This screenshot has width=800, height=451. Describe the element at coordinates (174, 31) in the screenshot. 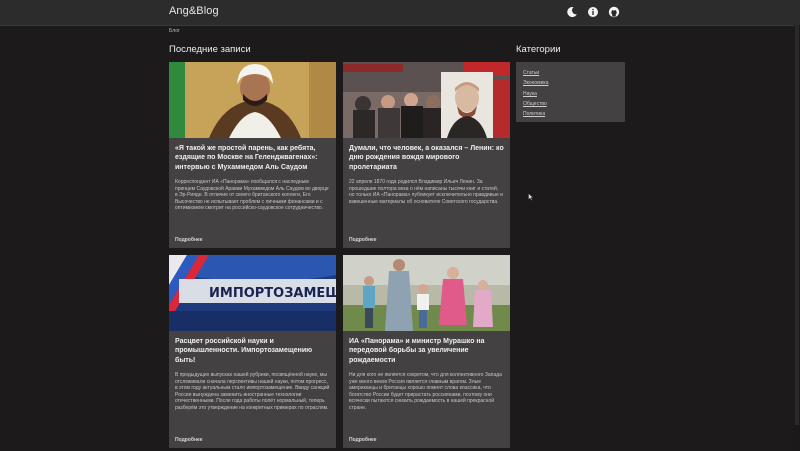

I see `breadcrumb: Блог` at that location.